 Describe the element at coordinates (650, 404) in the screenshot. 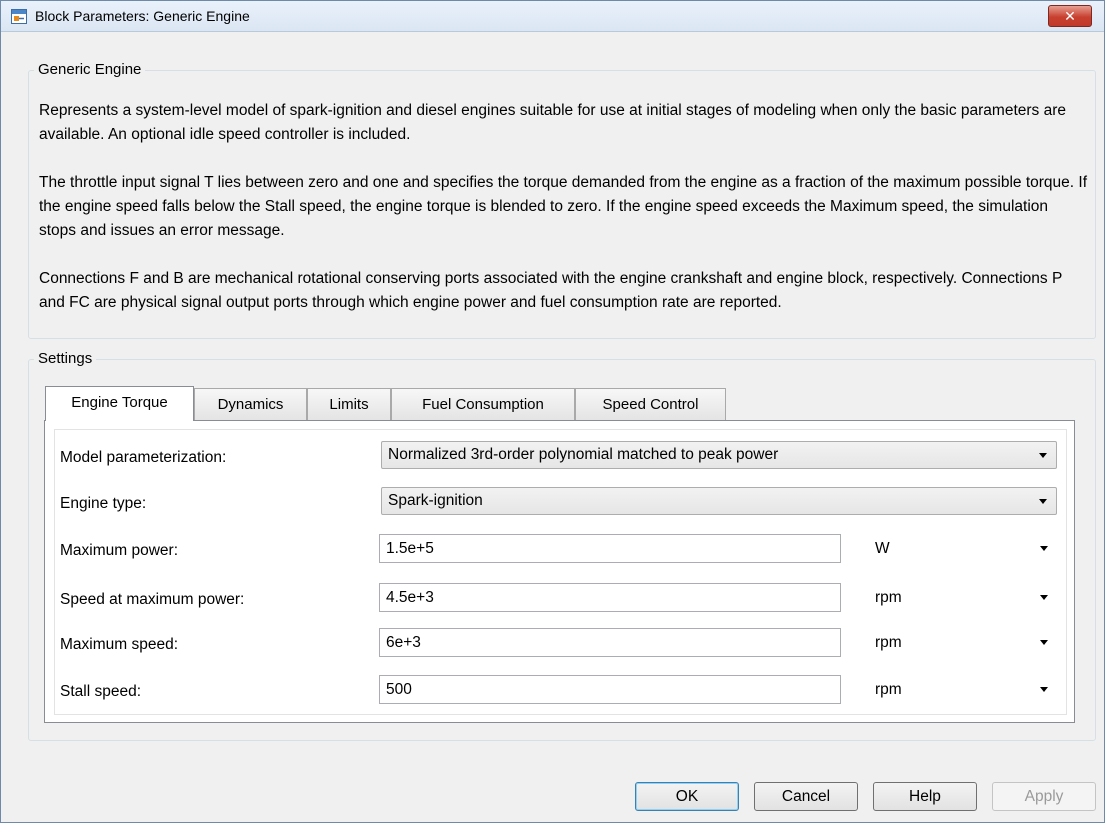

I see `tab-speed-control: Speed Control` at that location.